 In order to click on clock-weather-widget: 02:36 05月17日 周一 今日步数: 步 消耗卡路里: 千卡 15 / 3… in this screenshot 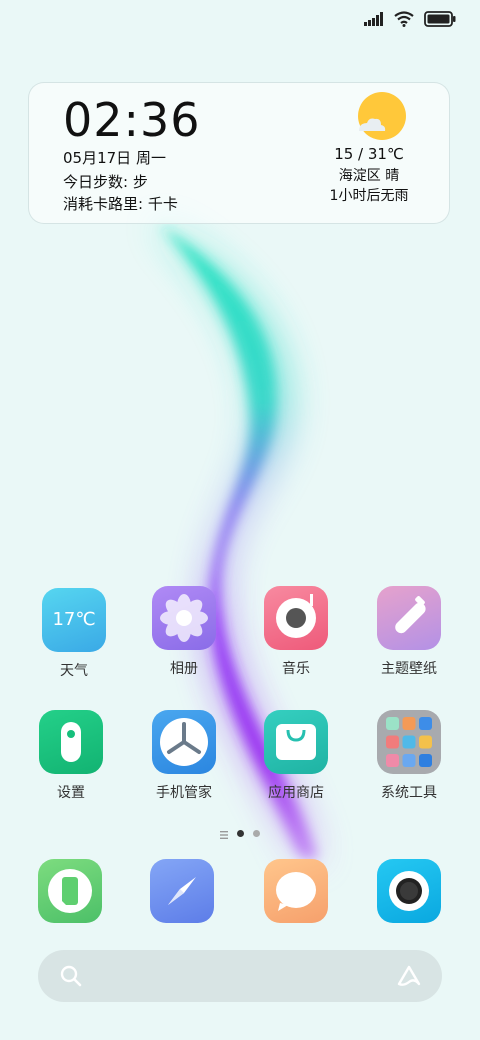, I will do `click(239, 153)`.